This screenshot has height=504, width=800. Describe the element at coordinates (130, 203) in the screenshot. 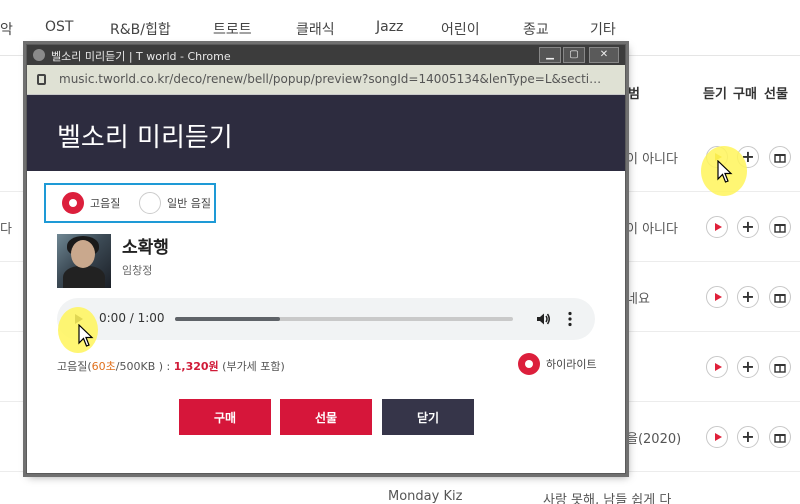

I see `quality-selector: 고음질 일반 음질` at that location.